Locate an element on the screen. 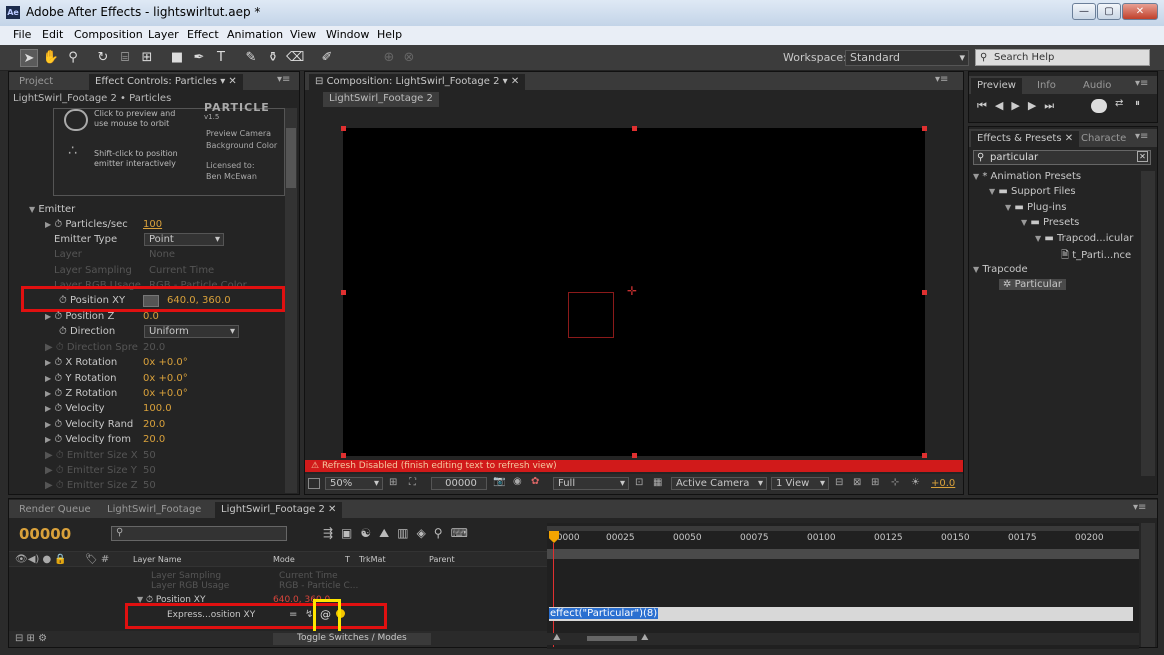 This screenshot has width=1164, height=655. velocity-rand-value: 20.0 is located at coordinates (154, 424).